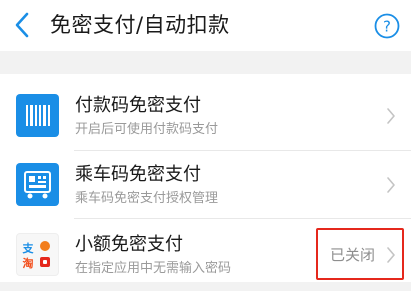 The width and height of the screenshot is (411, 291). I want to click on alipay-glyph: 支, so click(28, 248).